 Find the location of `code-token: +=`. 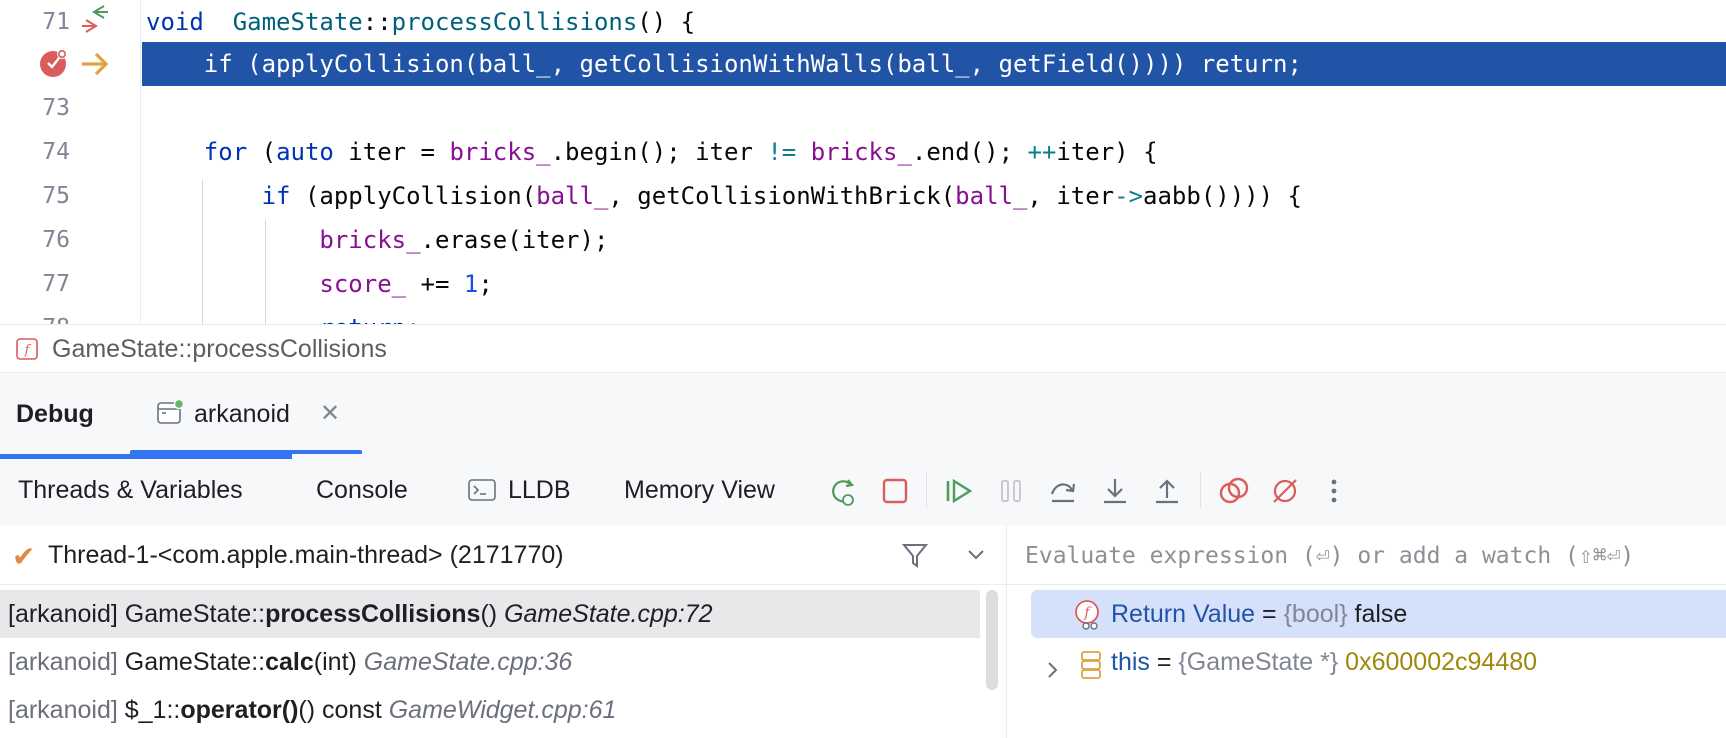

code-token: += is located at coordinates (435, 284).